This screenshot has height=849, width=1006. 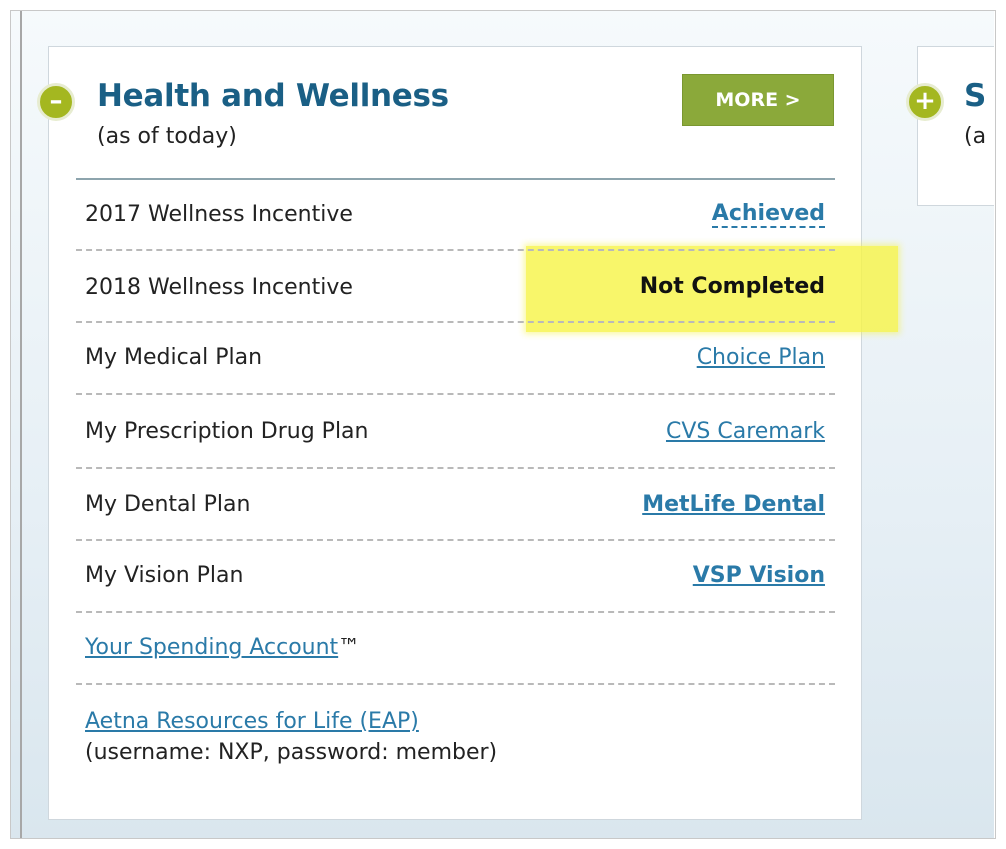 I want to click on list-item: 2018 Wellness Incentive Not Completed, so click(x=455, y=287).